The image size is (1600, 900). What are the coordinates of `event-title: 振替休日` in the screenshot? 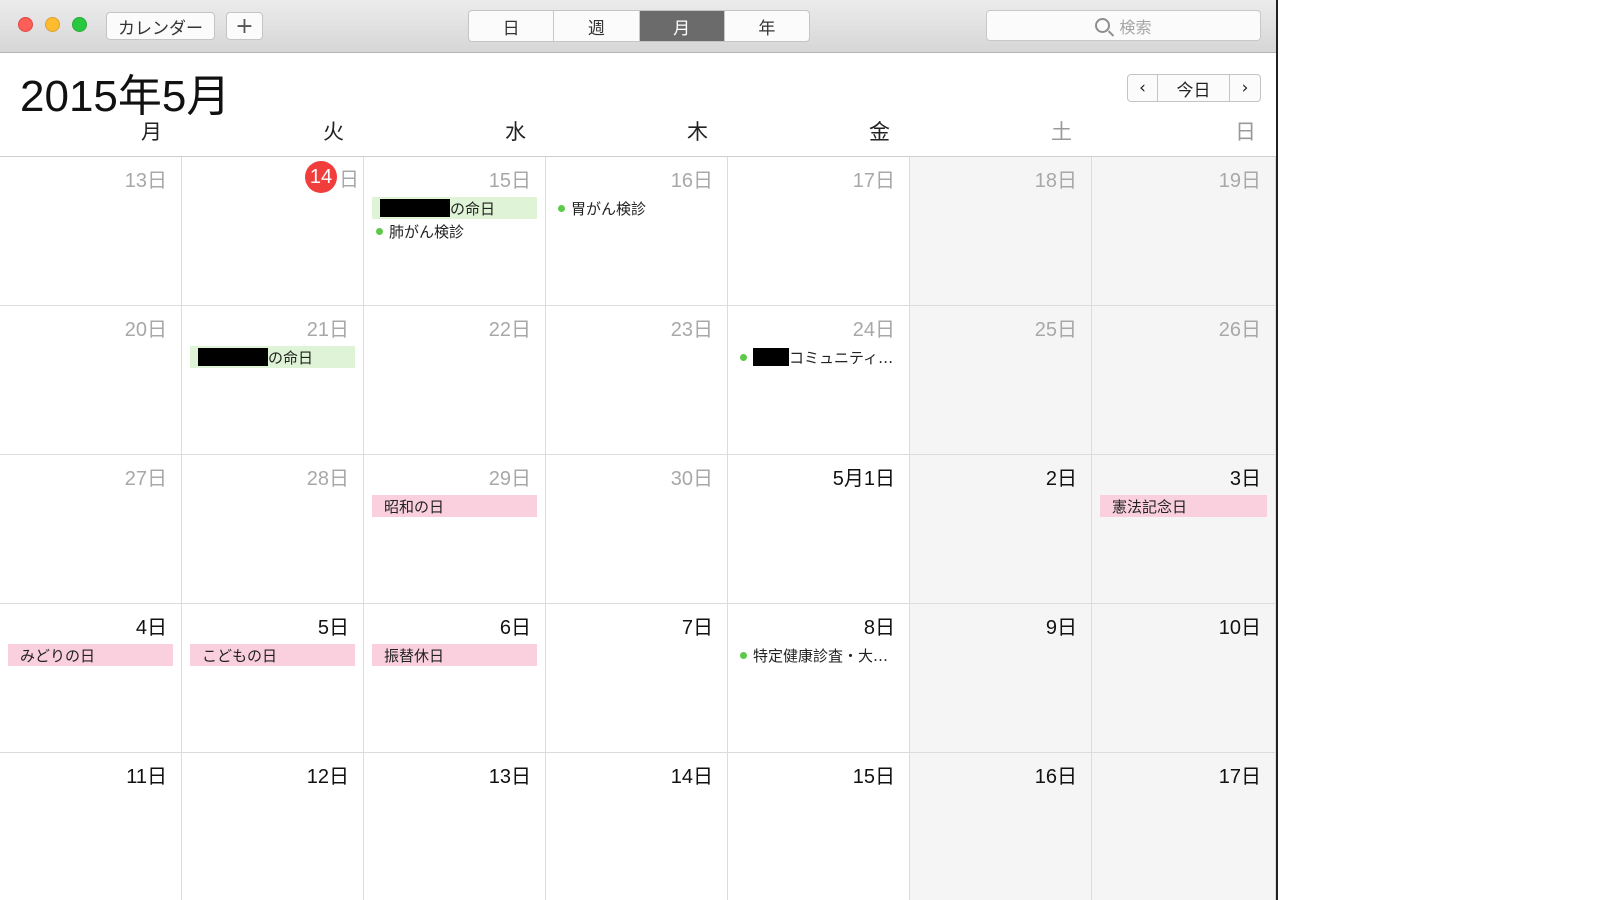 It's located at (414, 655).